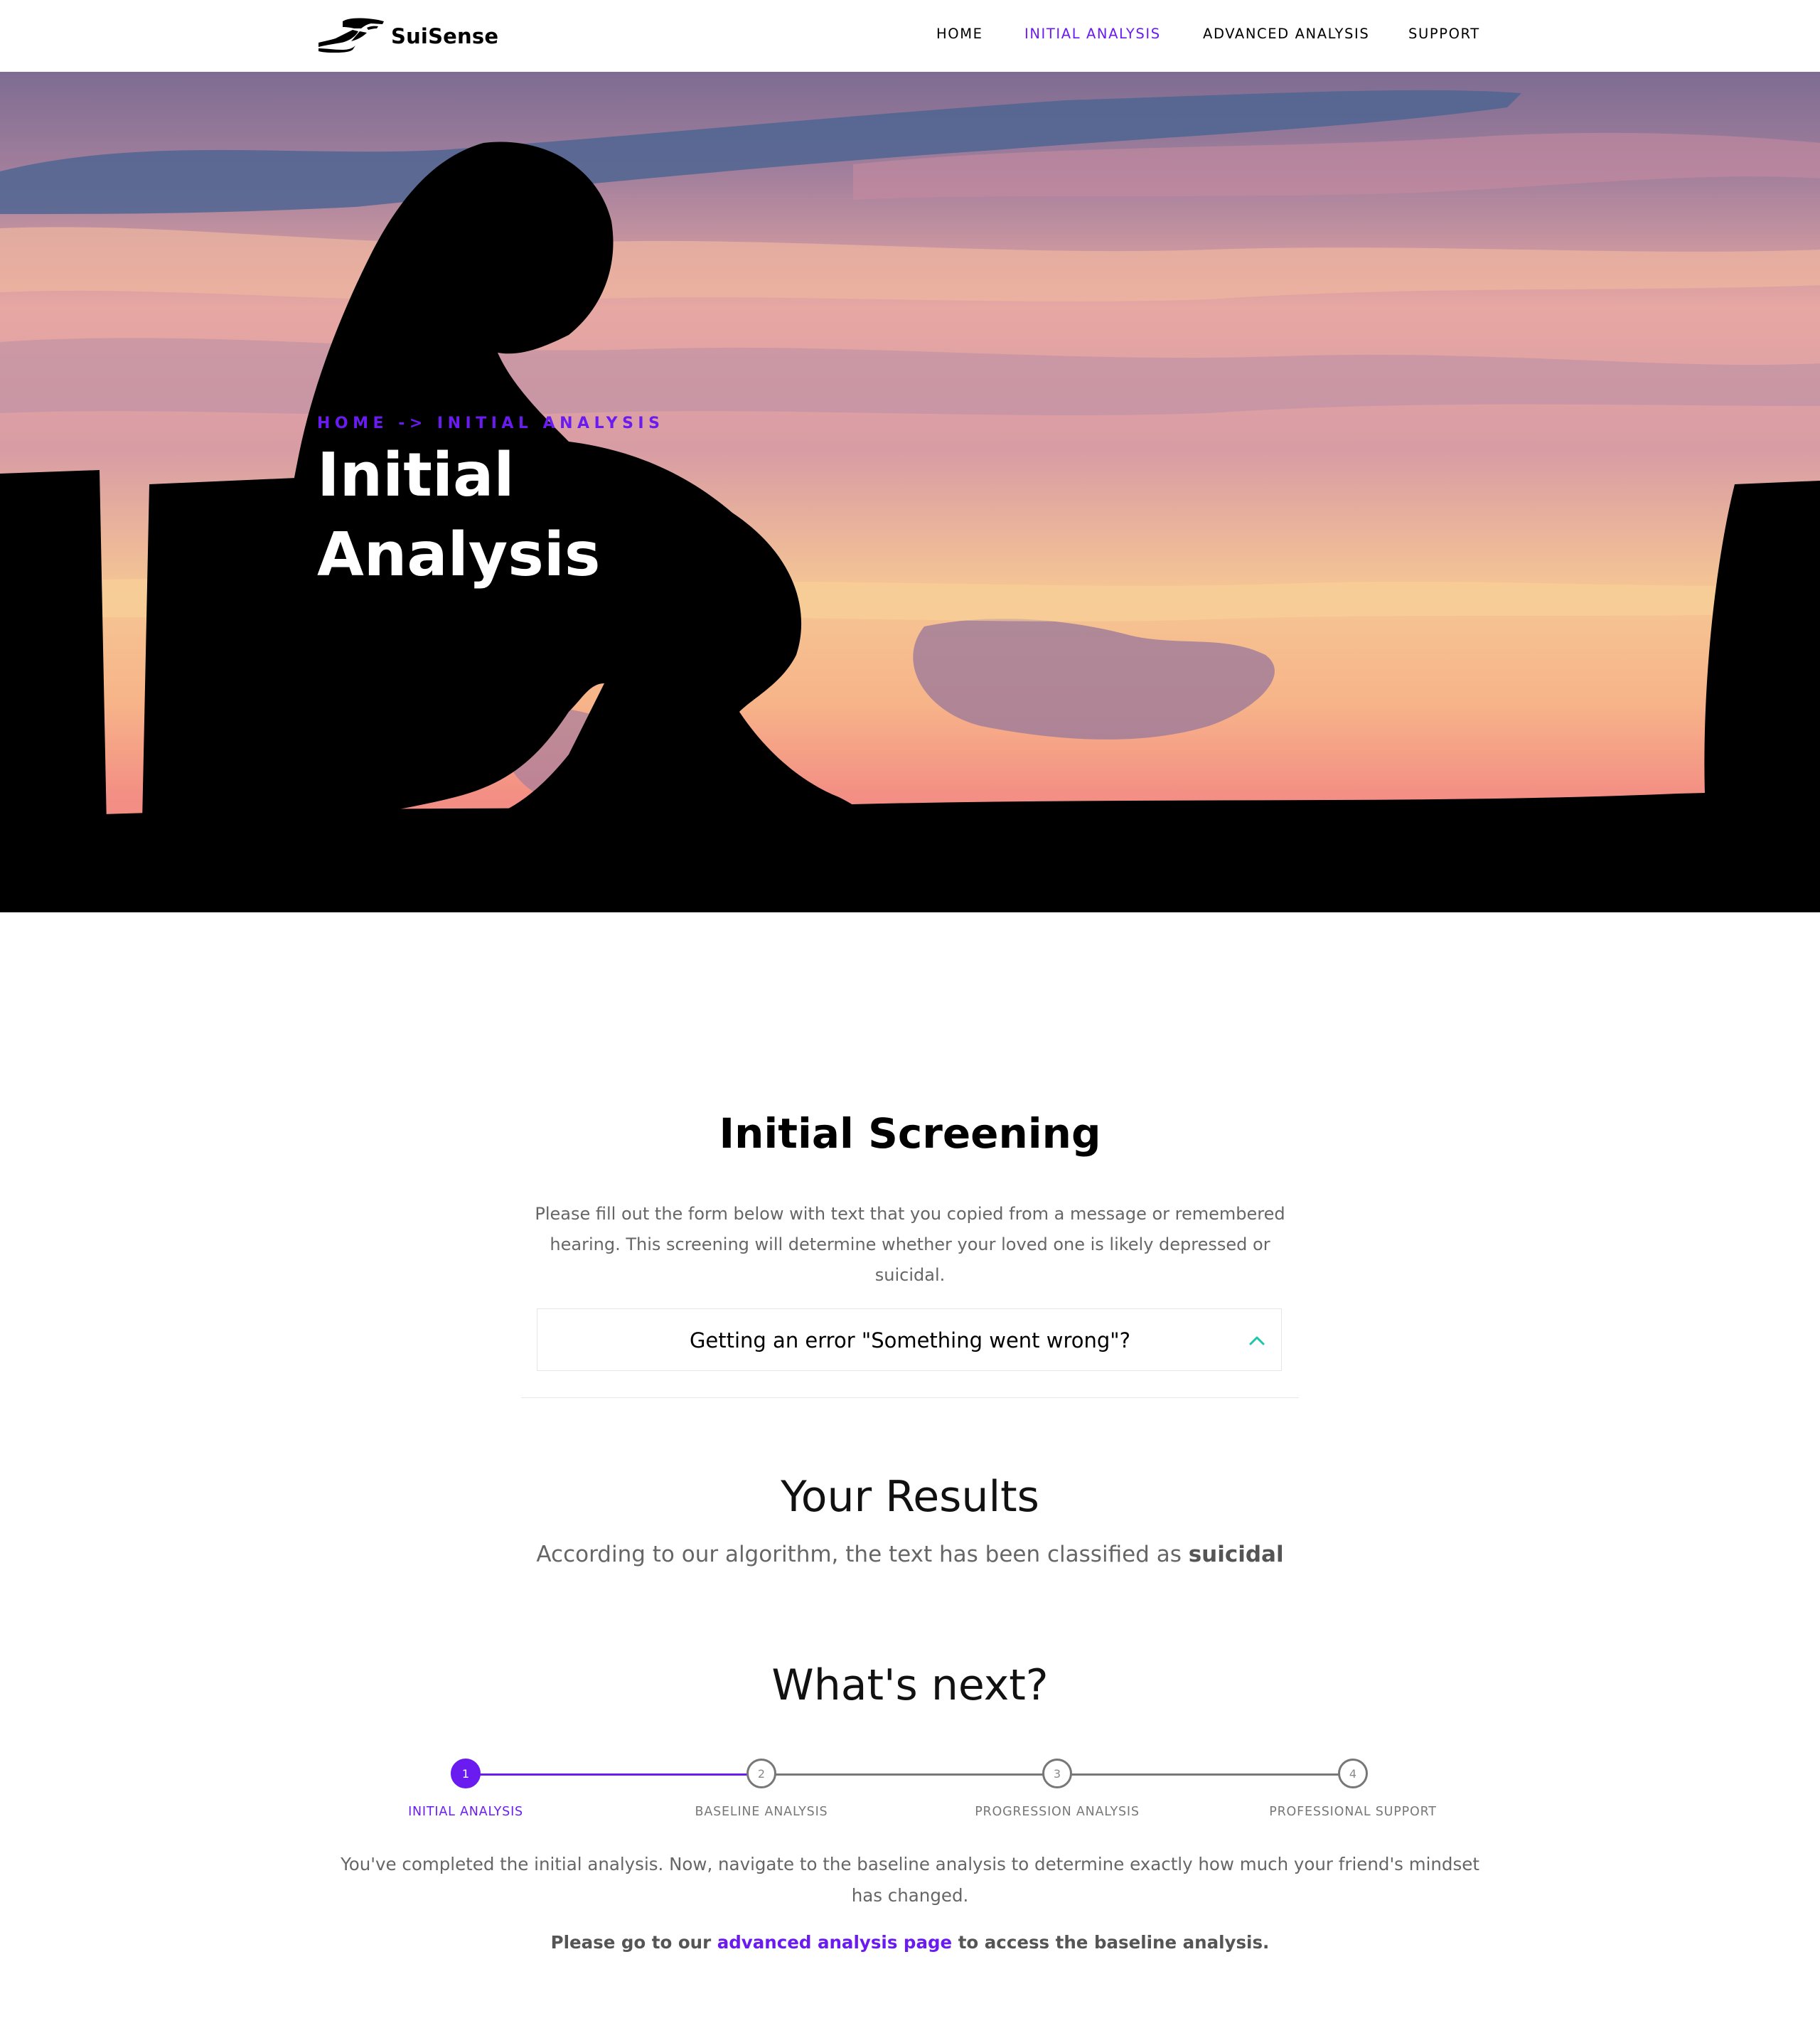 The height and width of the screenshot is (2038, 1820). I want to click on step-2-indicator: 2, so click(761, 1774).